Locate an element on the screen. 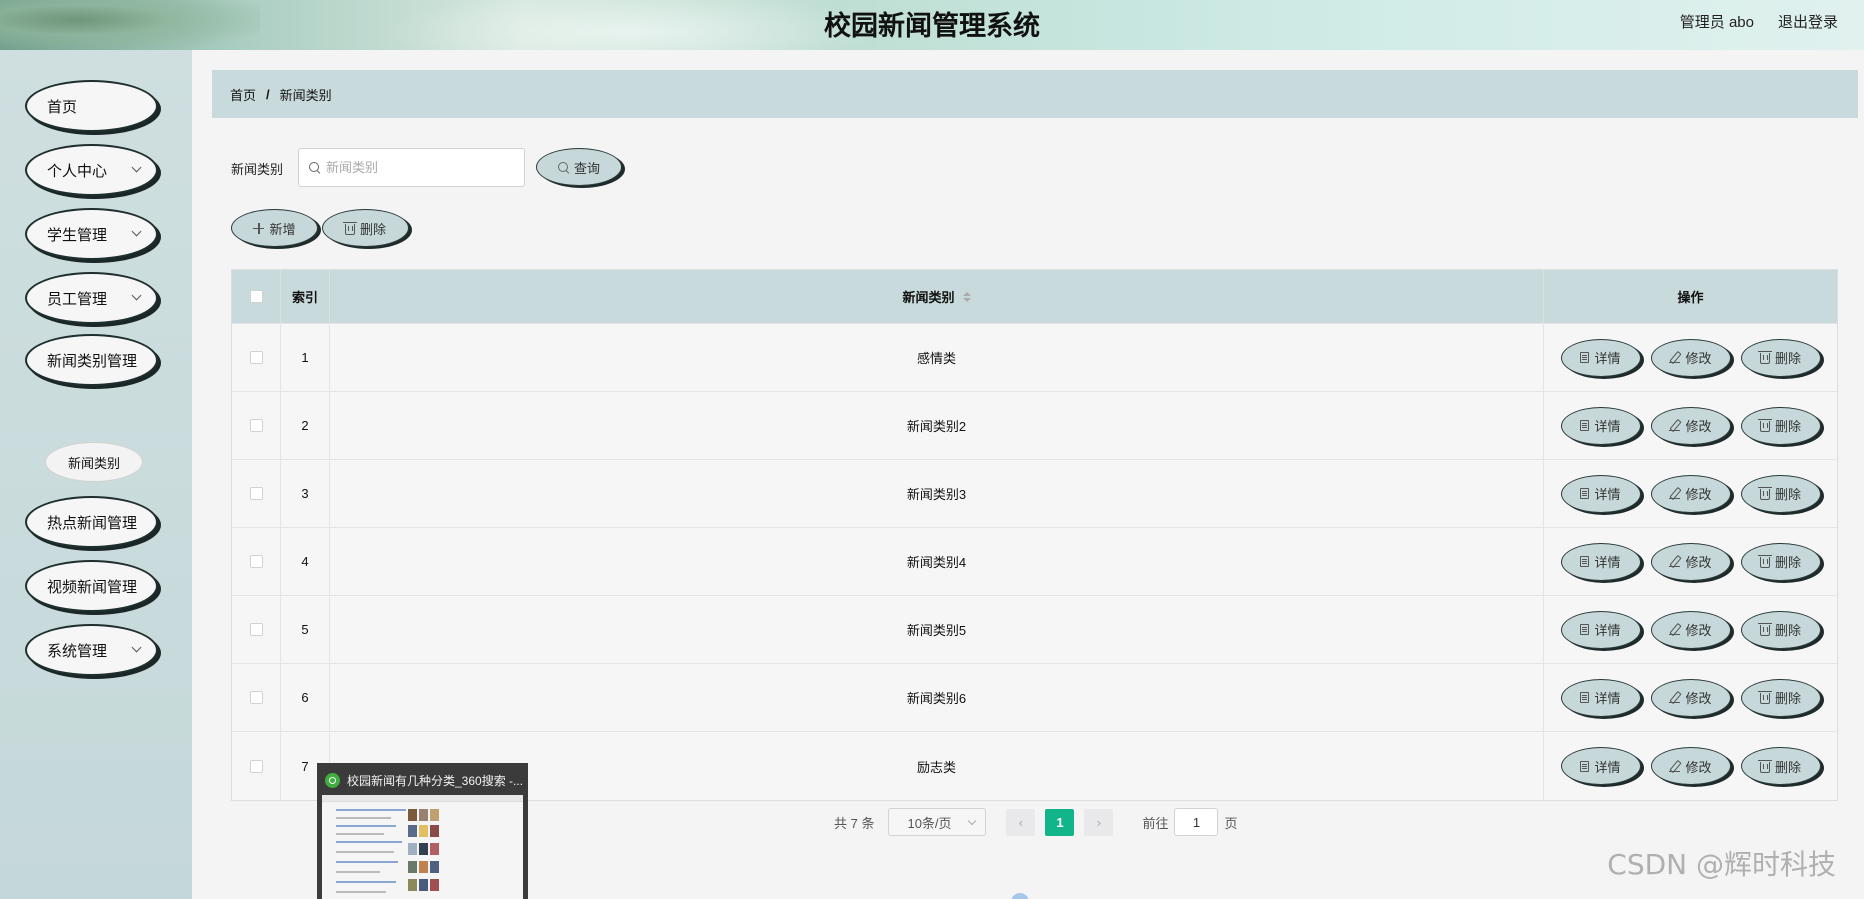 The height and width of the screenshot is (899, 1864). csdn-watermark: CSDN @辉时科技 is located at coordinates (1721, 864).